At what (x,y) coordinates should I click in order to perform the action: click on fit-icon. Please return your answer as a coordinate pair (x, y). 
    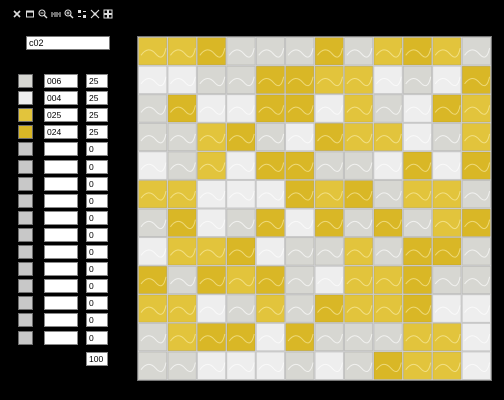
    Looking at the image, I should click on (95, 14).